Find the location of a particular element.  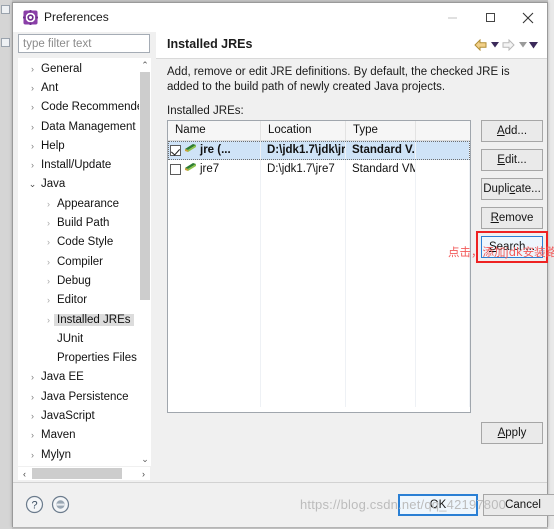

chevron-down-icon: ⌄ is located at coordinates (32, 184).